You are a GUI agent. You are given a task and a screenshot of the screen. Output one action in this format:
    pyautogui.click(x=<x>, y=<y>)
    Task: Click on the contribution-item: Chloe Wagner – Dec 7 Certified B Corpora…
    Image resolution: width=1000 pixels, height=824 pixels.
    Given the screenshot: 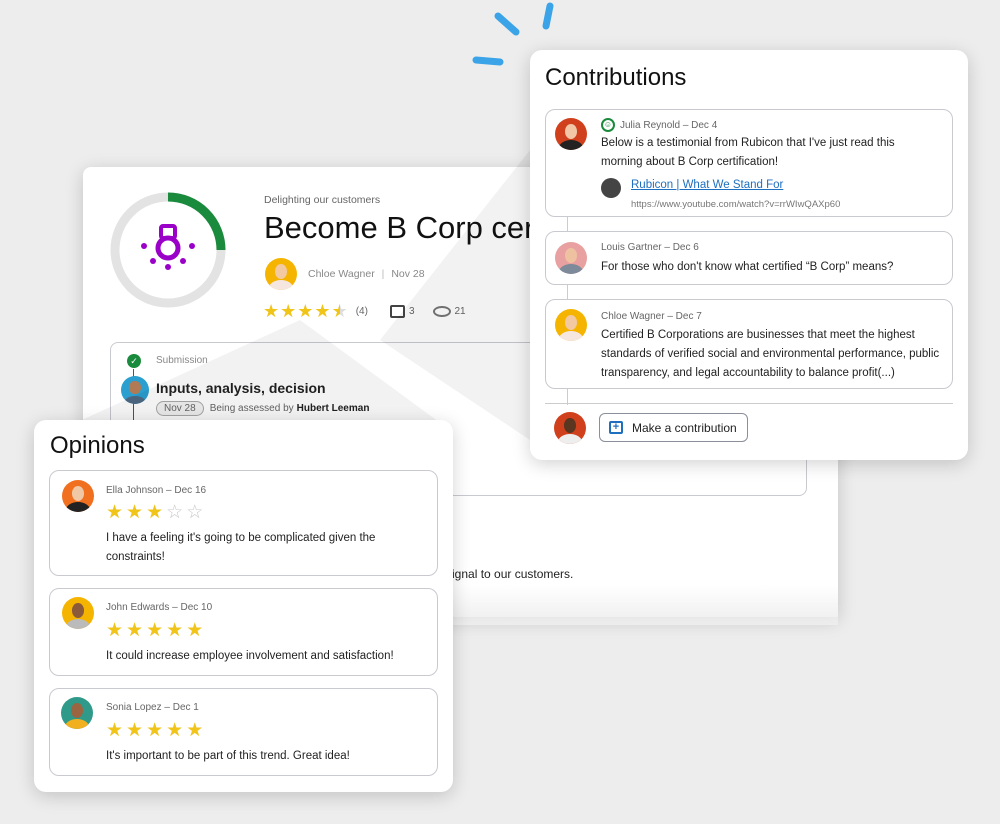 What is the action you would take?
    pyautogui.click(x=749, y=344)
    